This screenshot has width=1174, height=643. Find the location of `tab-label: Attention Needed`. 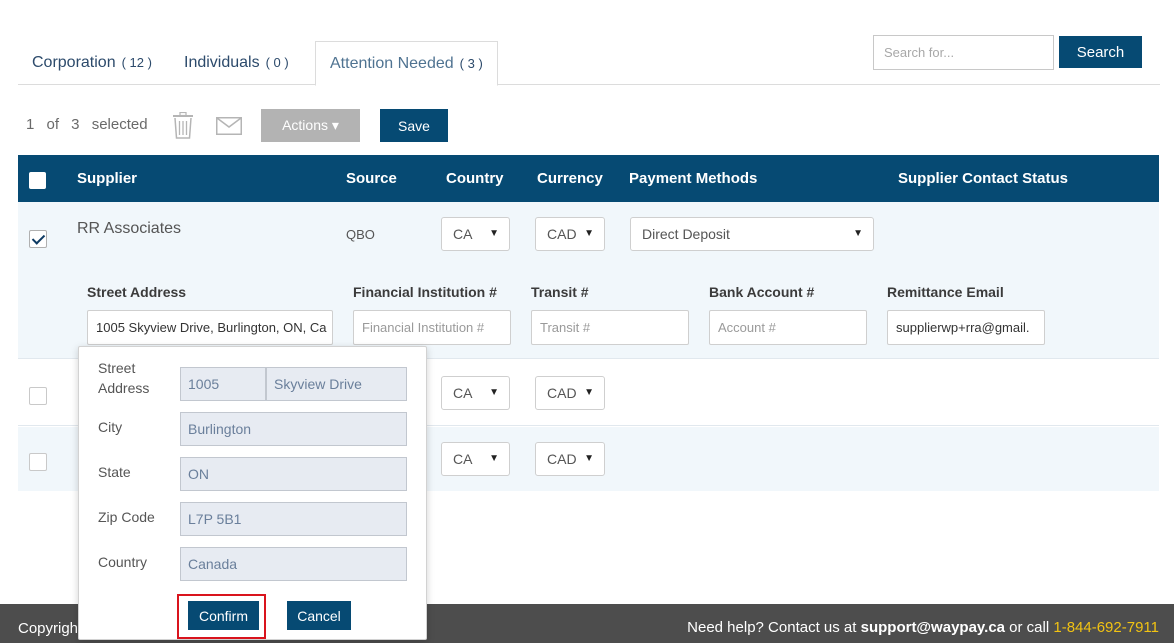

tab-label: Attention Needed is located at coordinates (392, 63).